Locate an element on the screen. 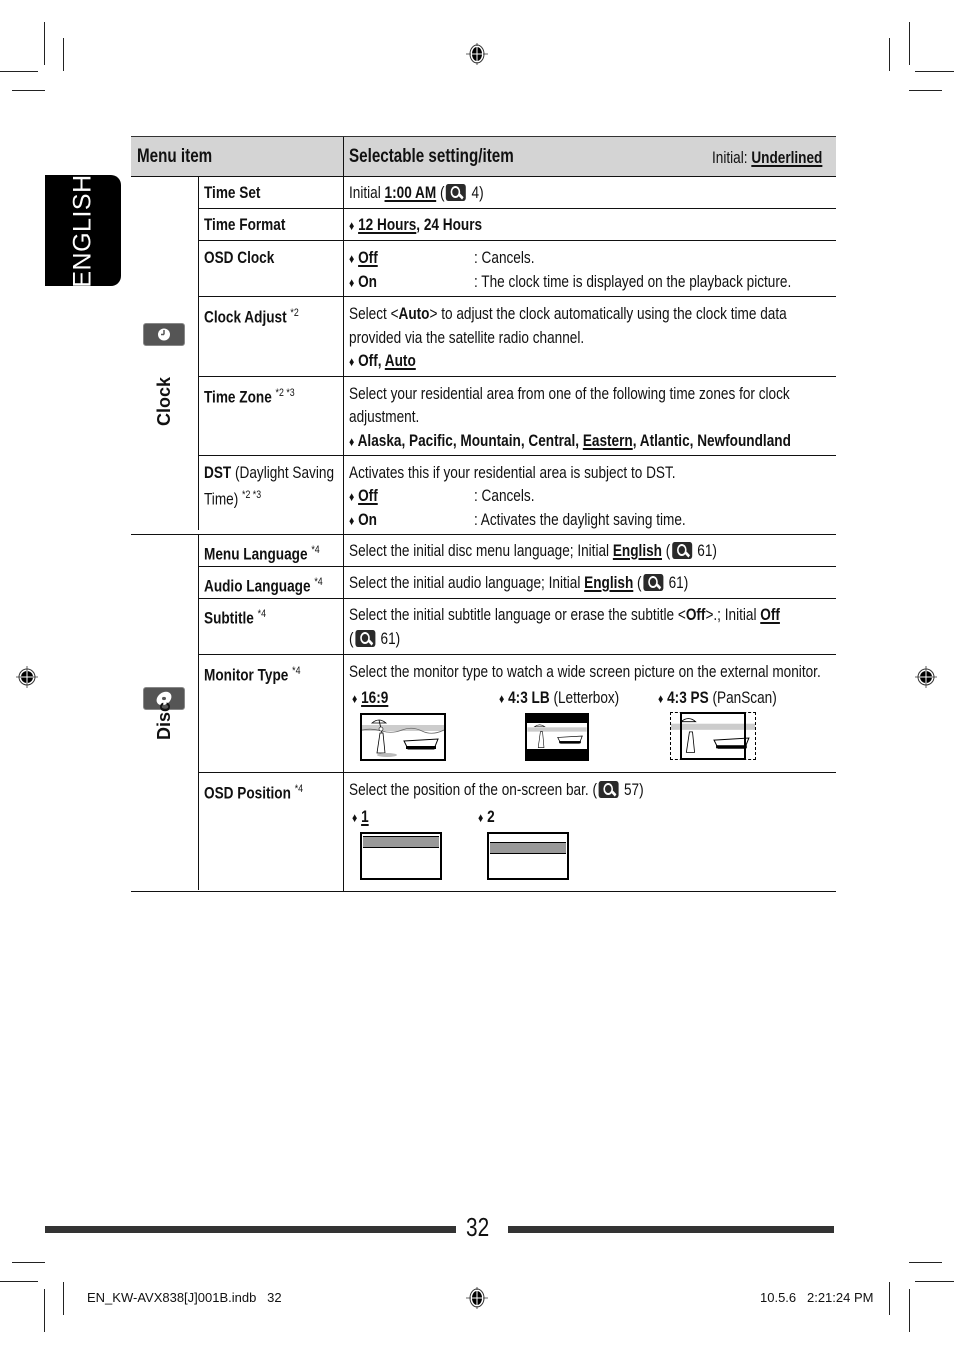  footnote-ref: *2 *3 is located at coordinates (285, 393).